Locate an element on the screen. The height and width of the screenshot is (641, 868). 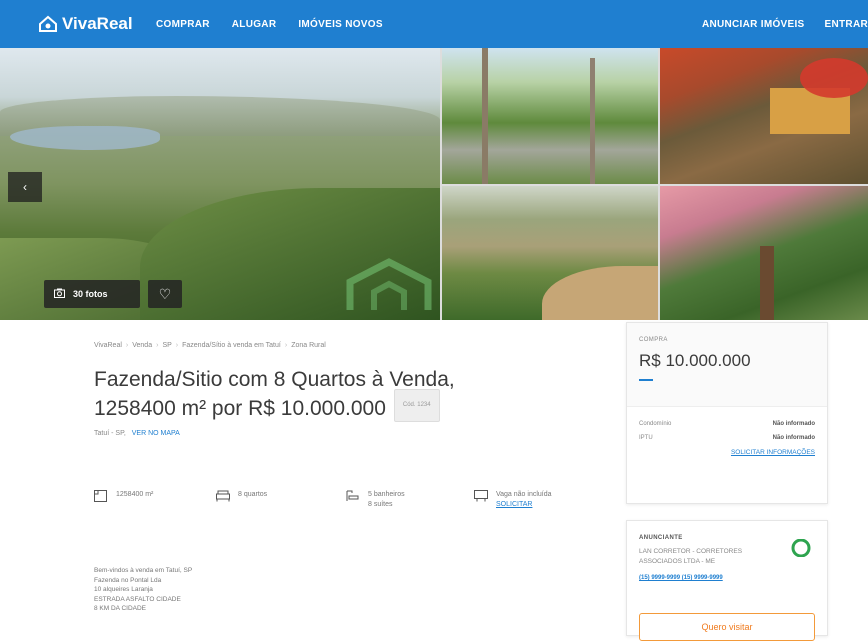
nav-imoveis-novos: IMÓVEIS NOVOS is located at coordinates (340, 24).